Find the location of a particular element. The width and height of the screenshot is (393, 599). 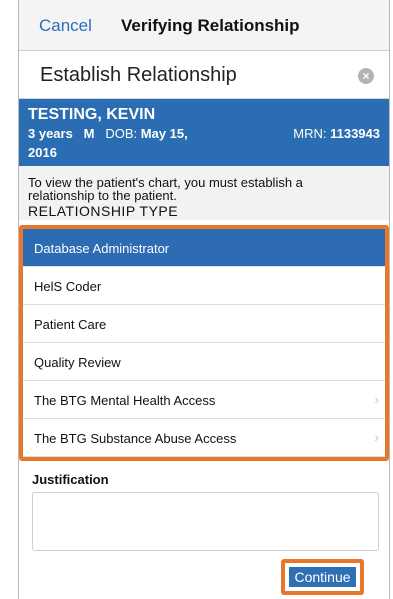

relationship-option-label: Quality Review is located at coordinates (77, 362).